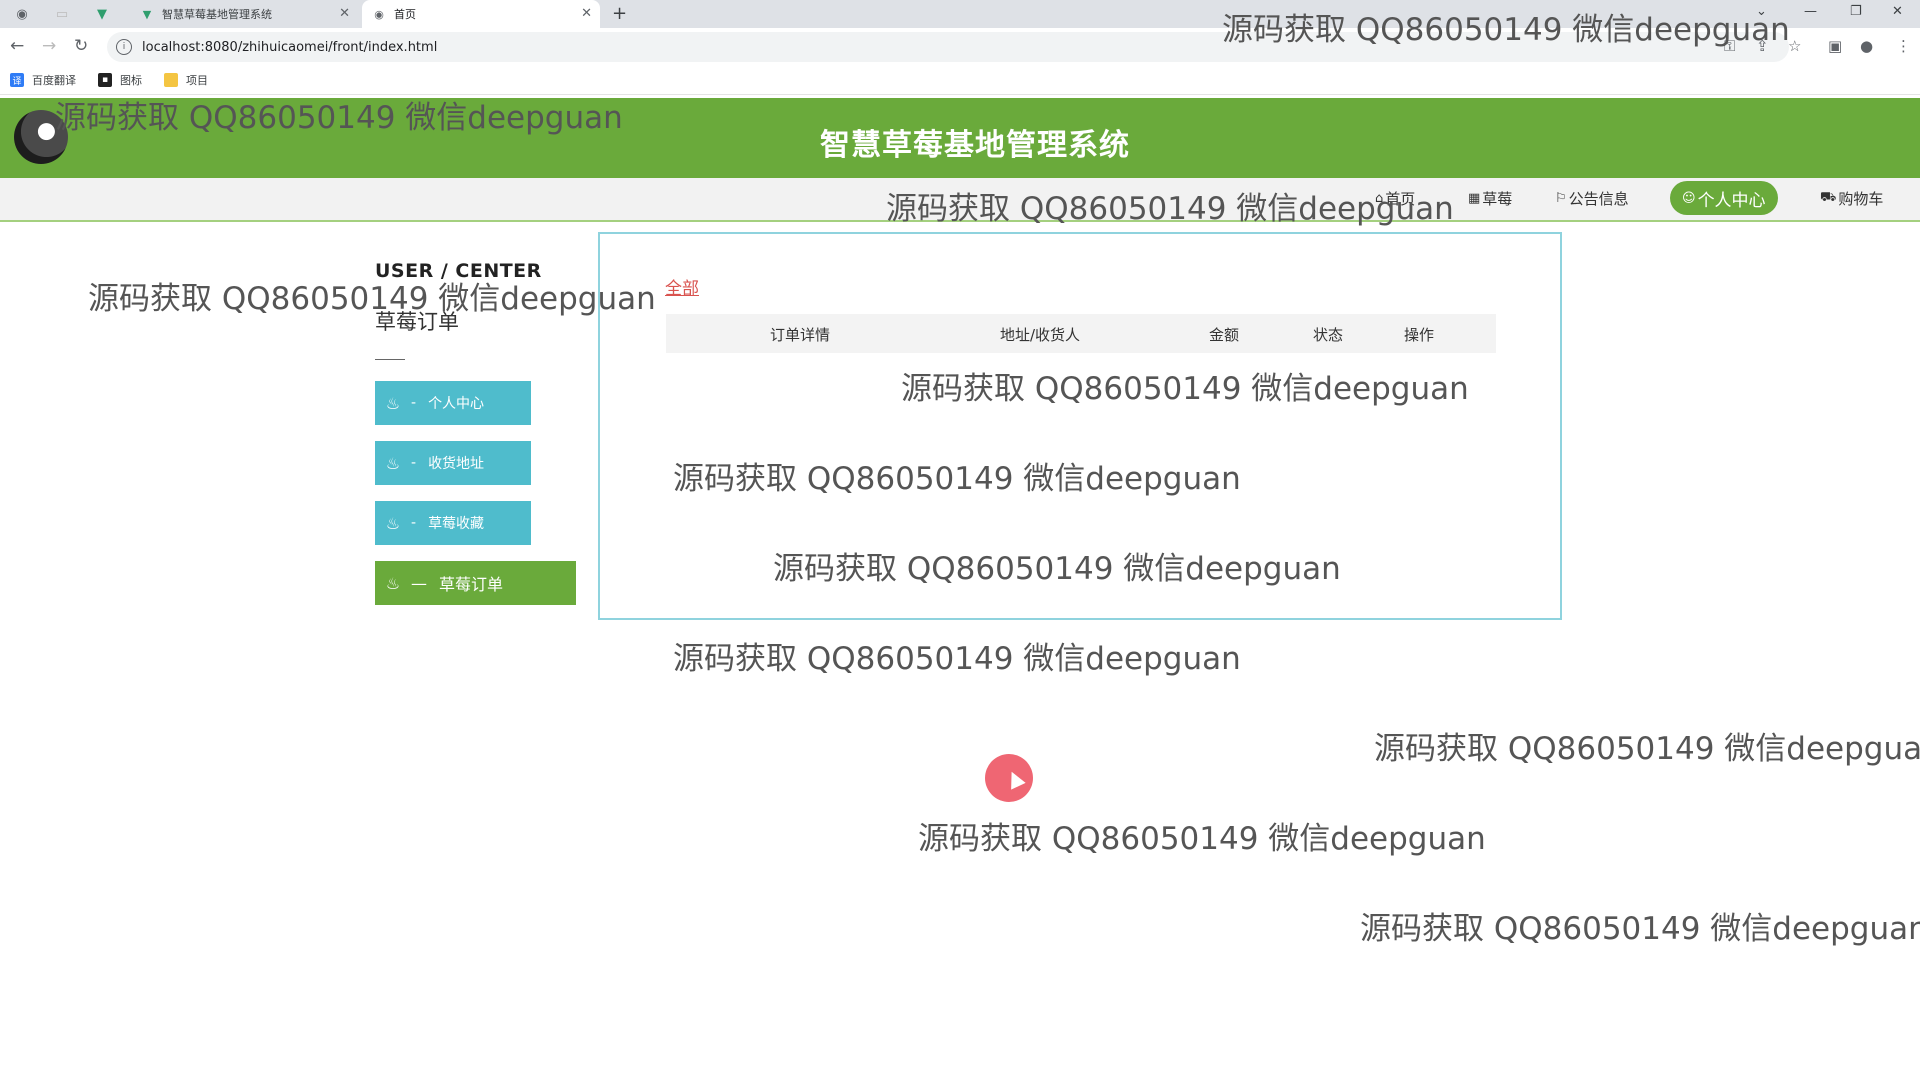 The width and height of the screenshot is (1920, 1072). What do you see at coordinates (456, 464) in the screenshot?
I see `sidebar-item-label: 收货地址` at bounding box center [456, 464].